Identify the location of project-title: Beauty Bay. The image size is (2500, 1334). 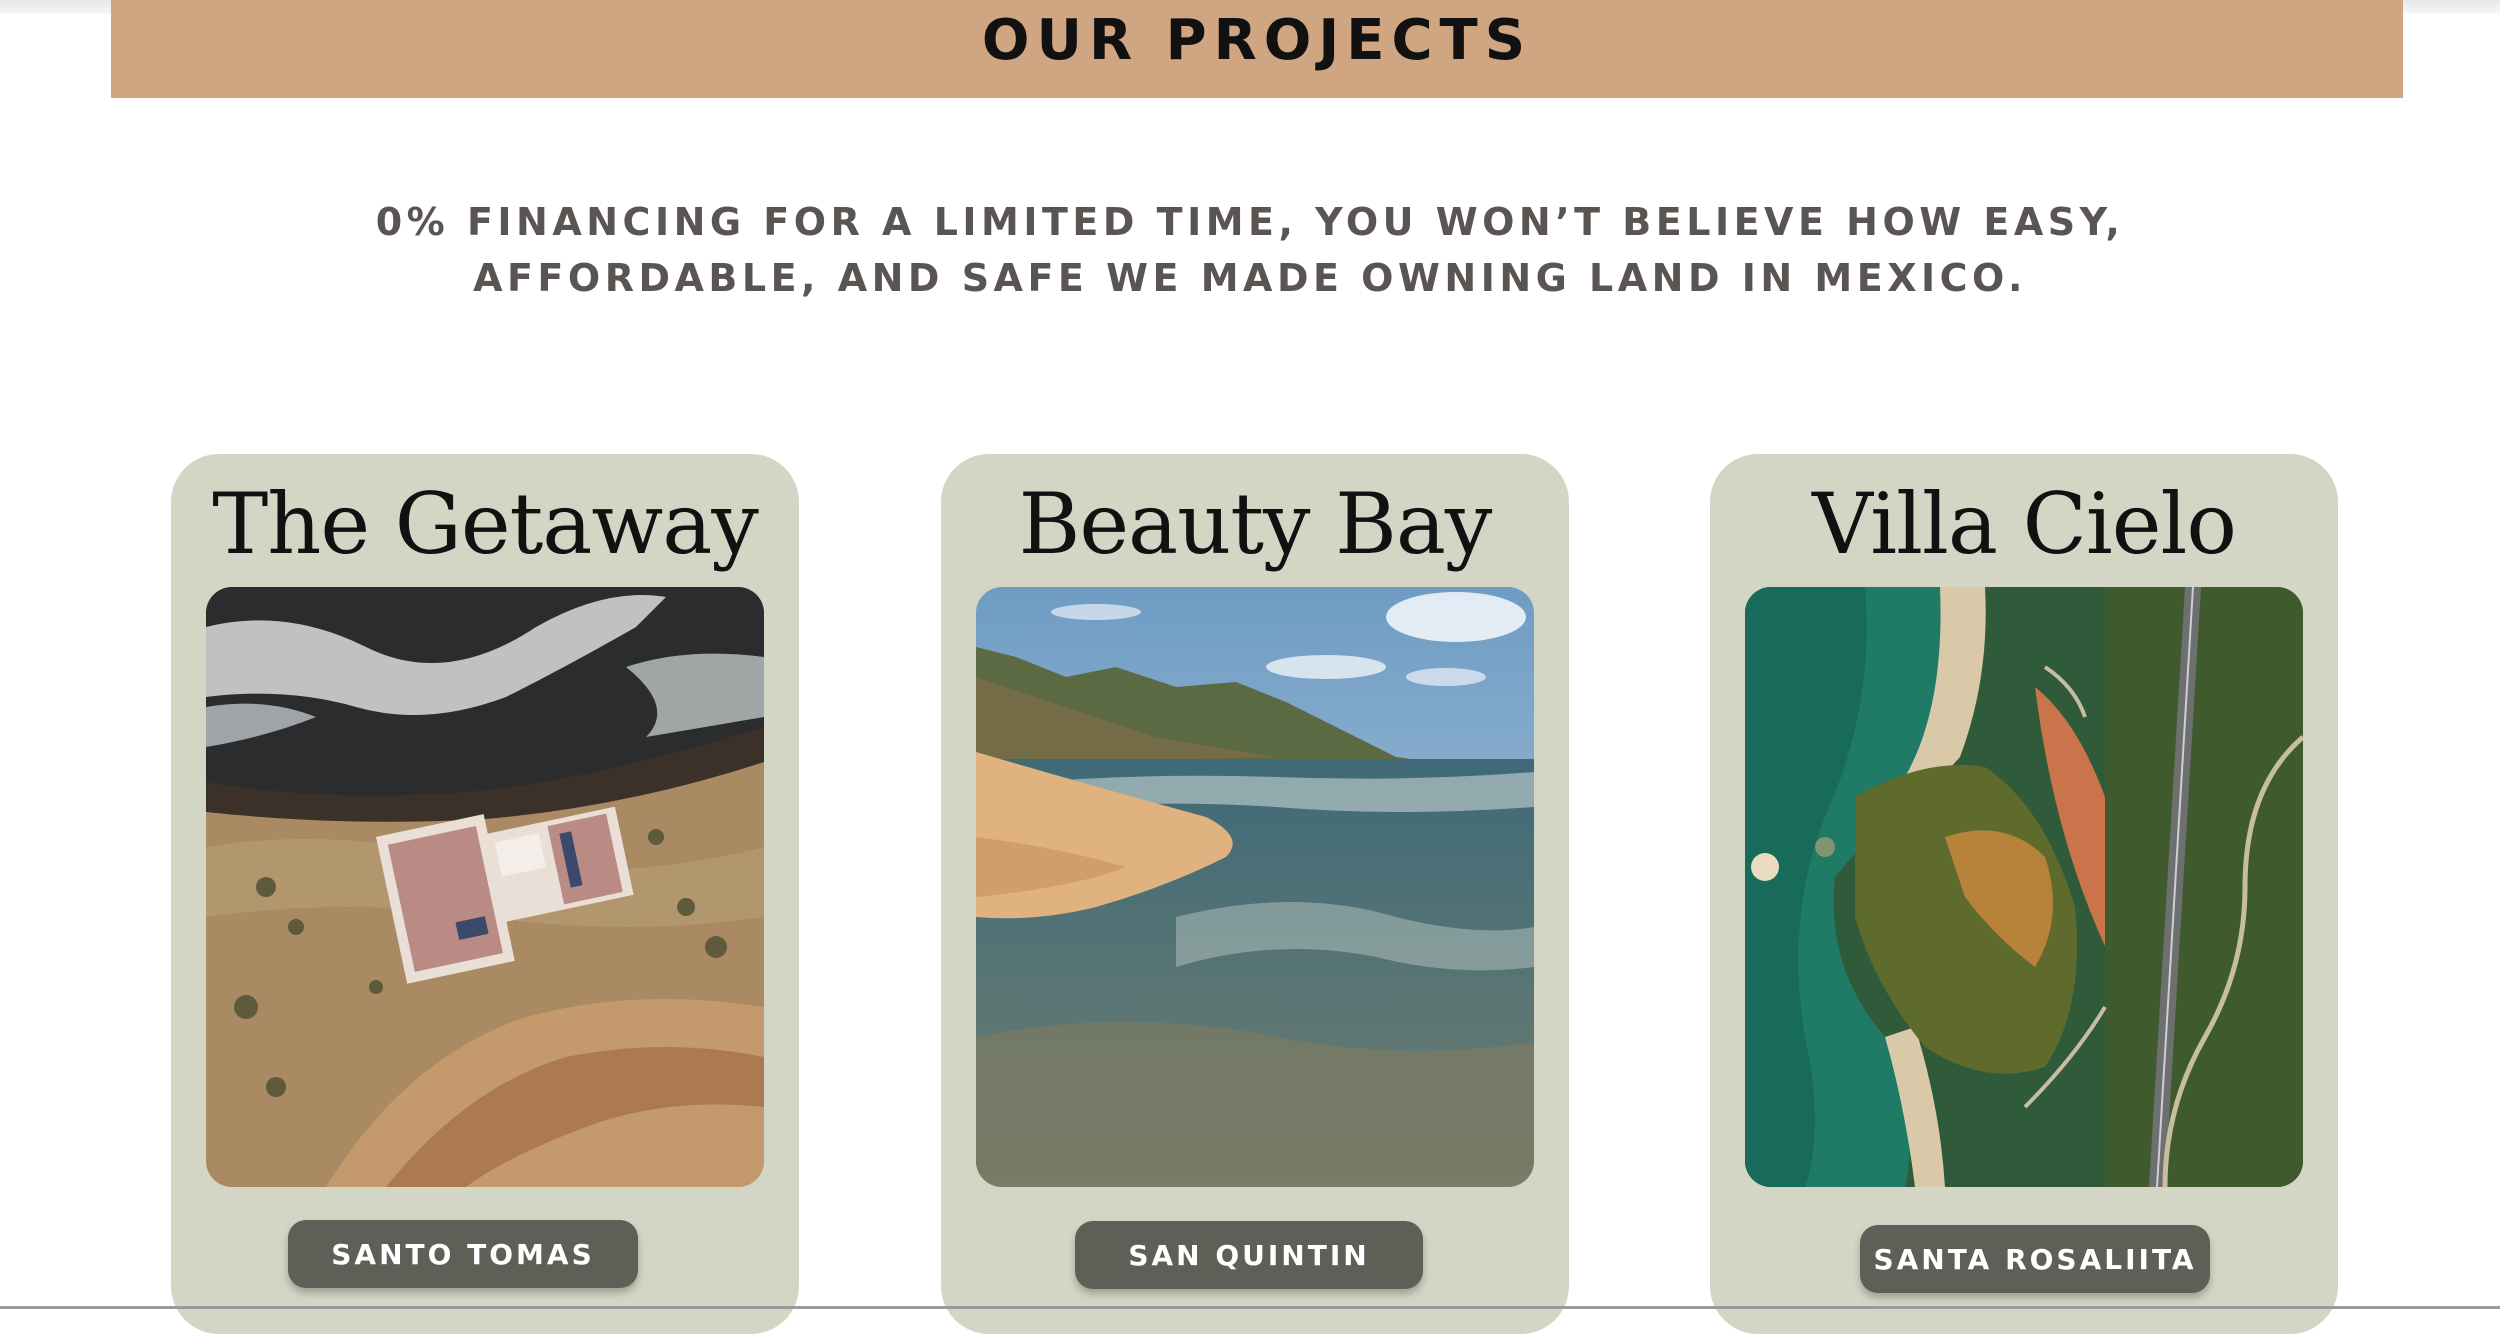
(1255, 524).